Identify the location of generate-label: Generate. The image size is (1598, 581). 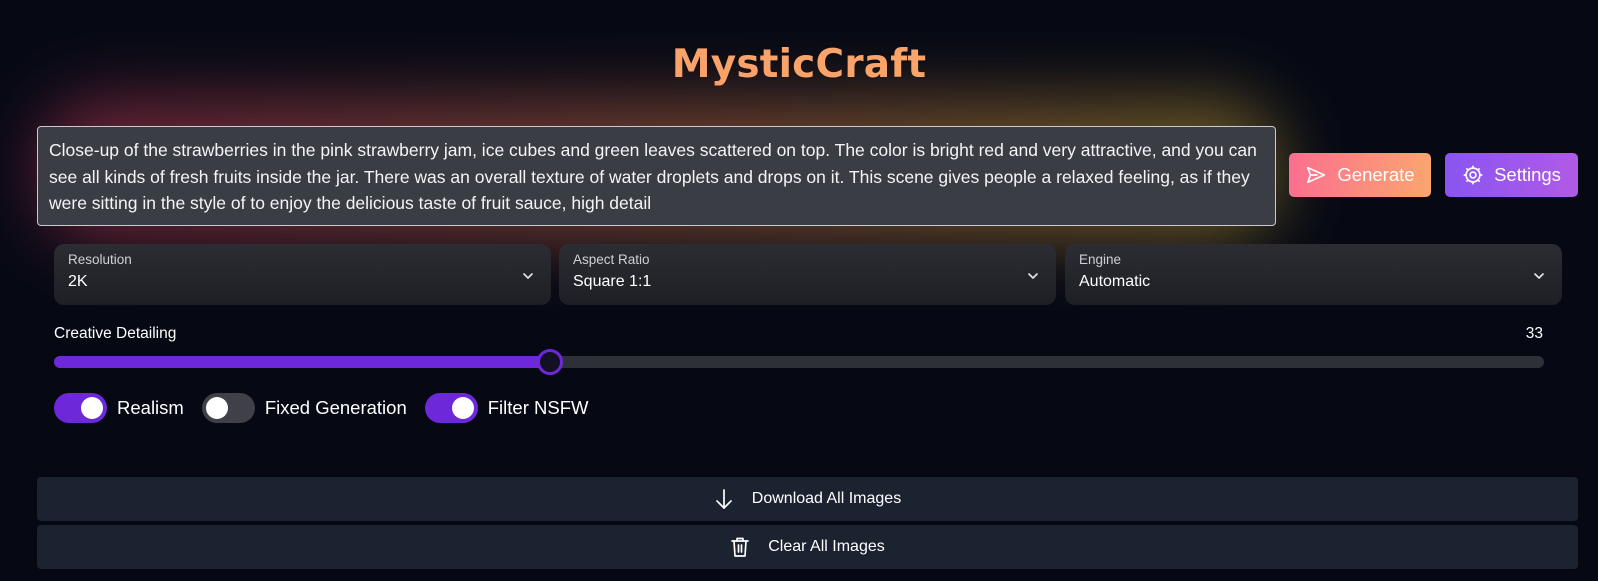
(1376, 174).